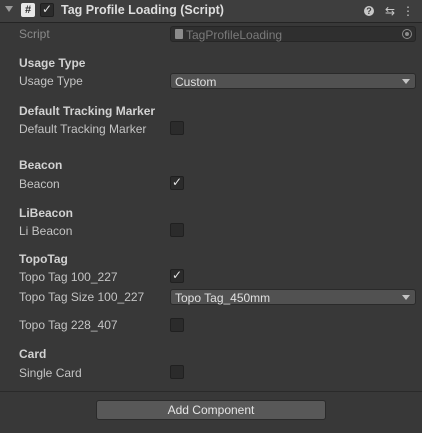  What do you see at coordinates (408, 11) in the screenshot?
I see `context-menu-icon: ⋮` at bounding box center [408, 11].